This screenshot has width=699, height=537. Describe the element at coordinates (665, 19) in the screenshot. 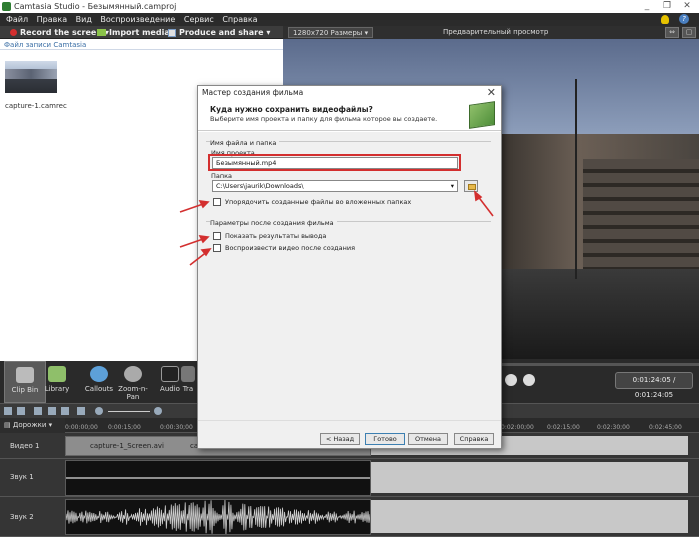

I see `lightbulb-icon` at that location.